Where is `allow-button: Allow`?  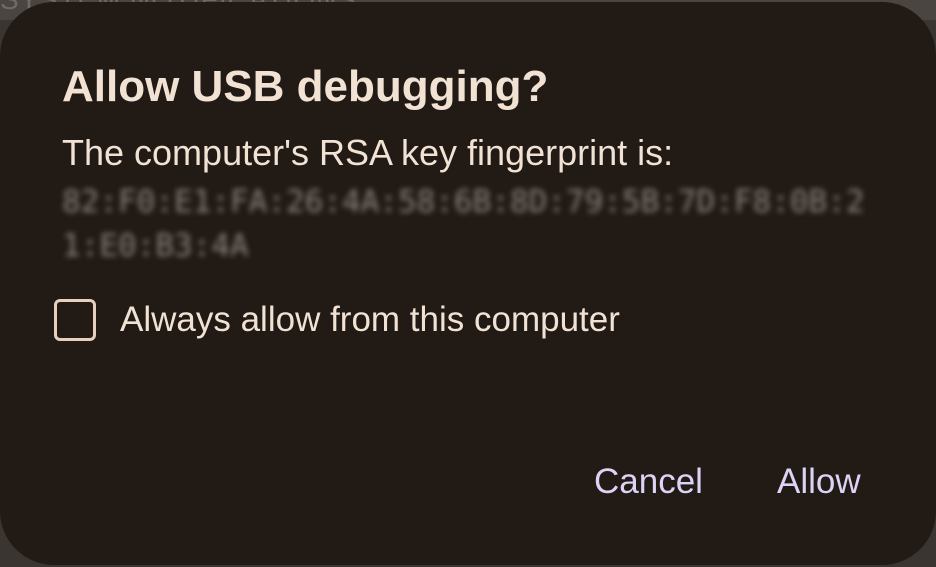
allow-button: Allow is located at coordinates (819, 482).